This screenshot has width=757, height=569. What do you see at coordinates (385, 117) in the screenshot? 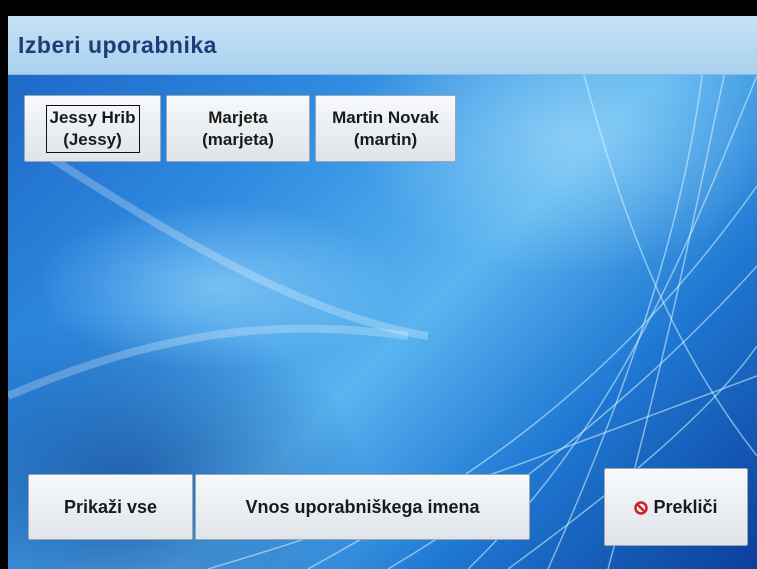
I see `user-name: Martin Novak` at bounding box center [385, 117].